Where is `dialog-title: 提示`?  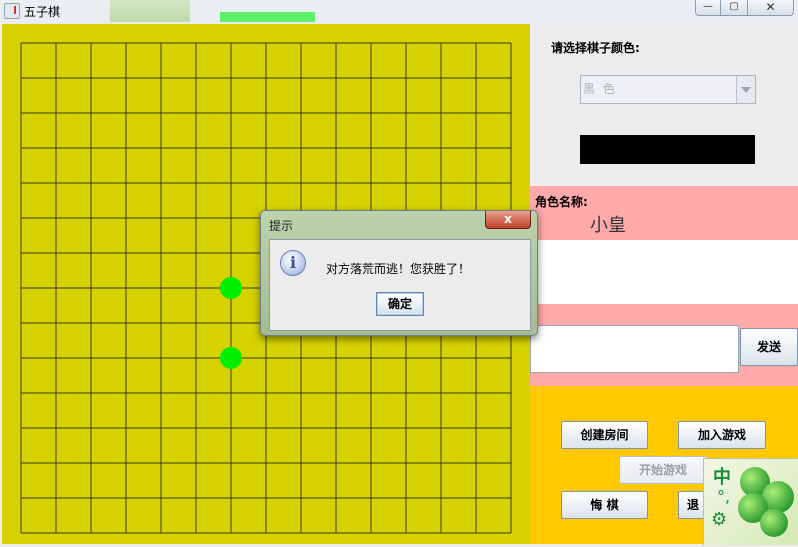 dialog-title: 提示 is located at coordinates (281, 226).